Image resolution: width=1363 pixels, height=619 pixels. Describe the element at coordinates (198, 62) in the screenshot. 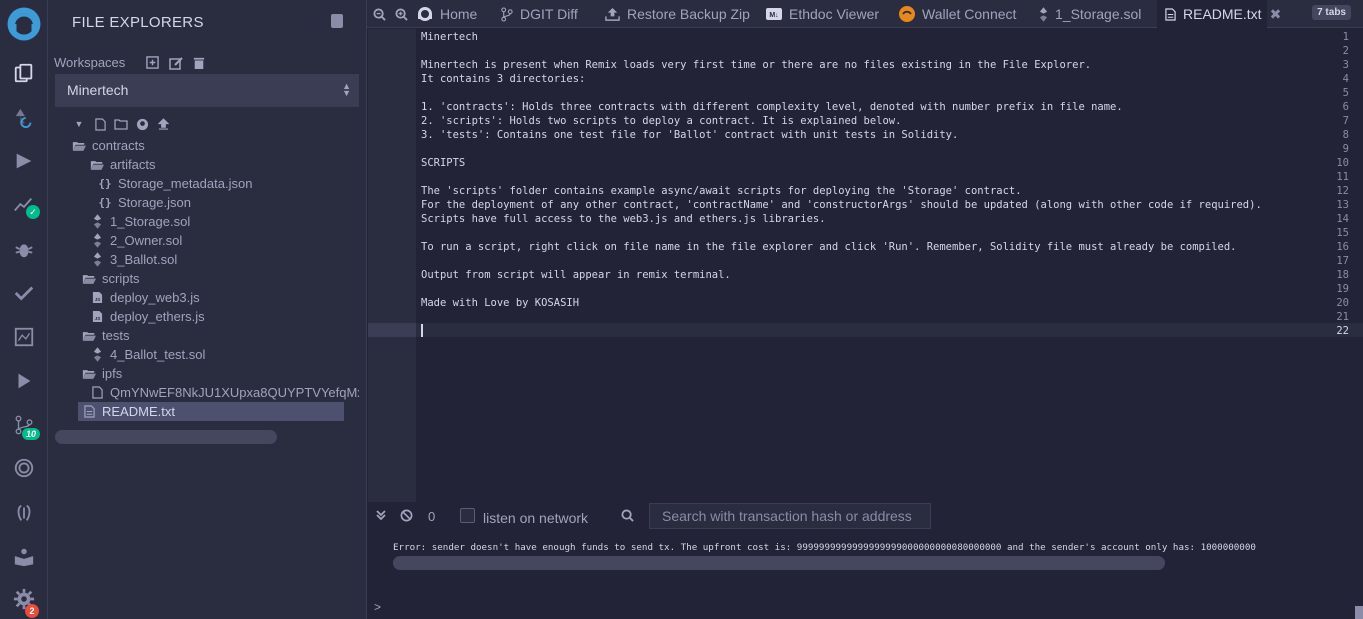

I see `delete-workspace-icon` at that location.